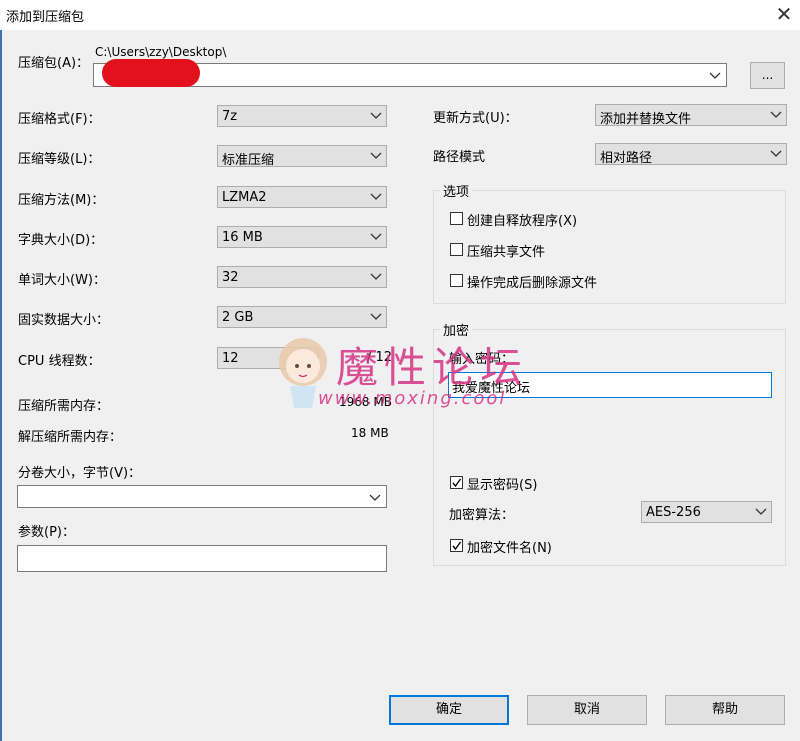  I want to click on compress-memory-label: 压缩所需内存：, so click(64, 406).